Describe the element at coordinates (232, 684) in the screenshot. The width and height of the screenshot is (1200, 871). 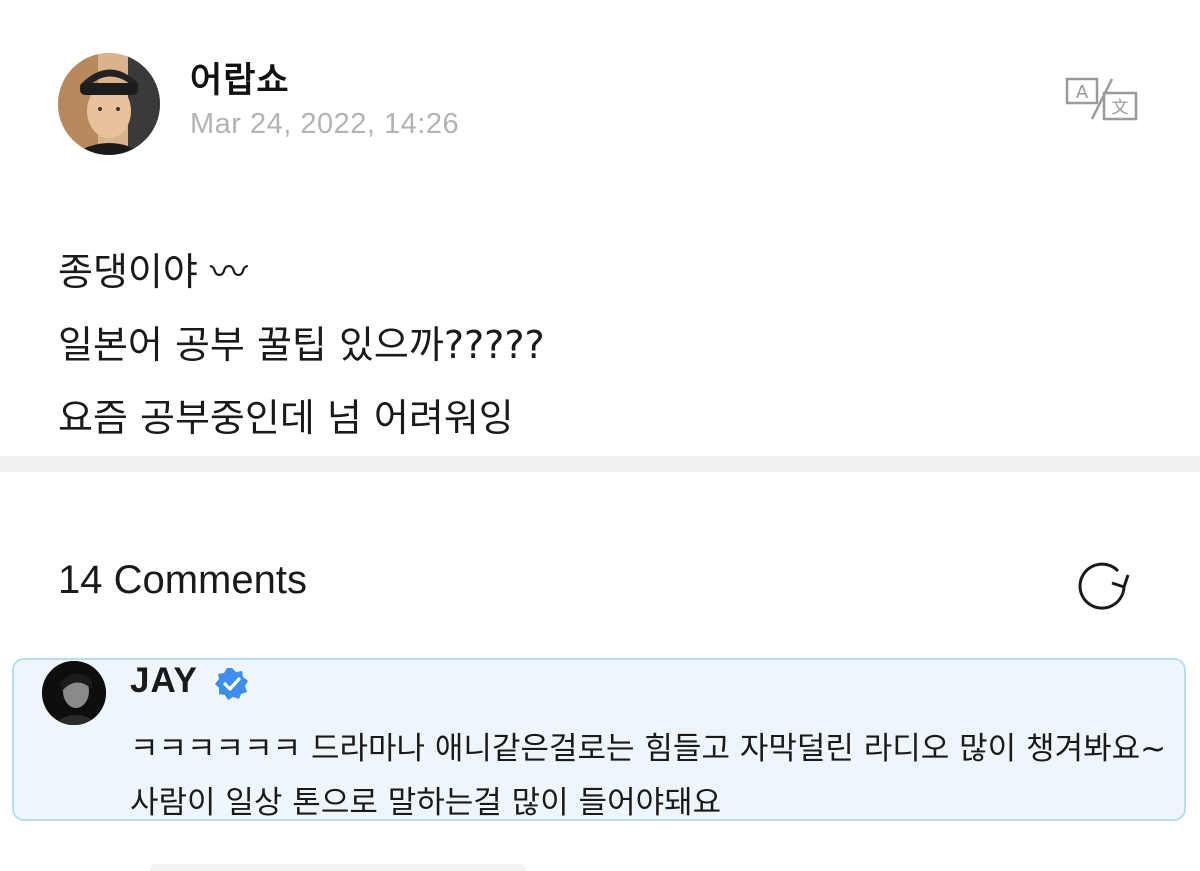
I see `verified-badge-icon` at that location.